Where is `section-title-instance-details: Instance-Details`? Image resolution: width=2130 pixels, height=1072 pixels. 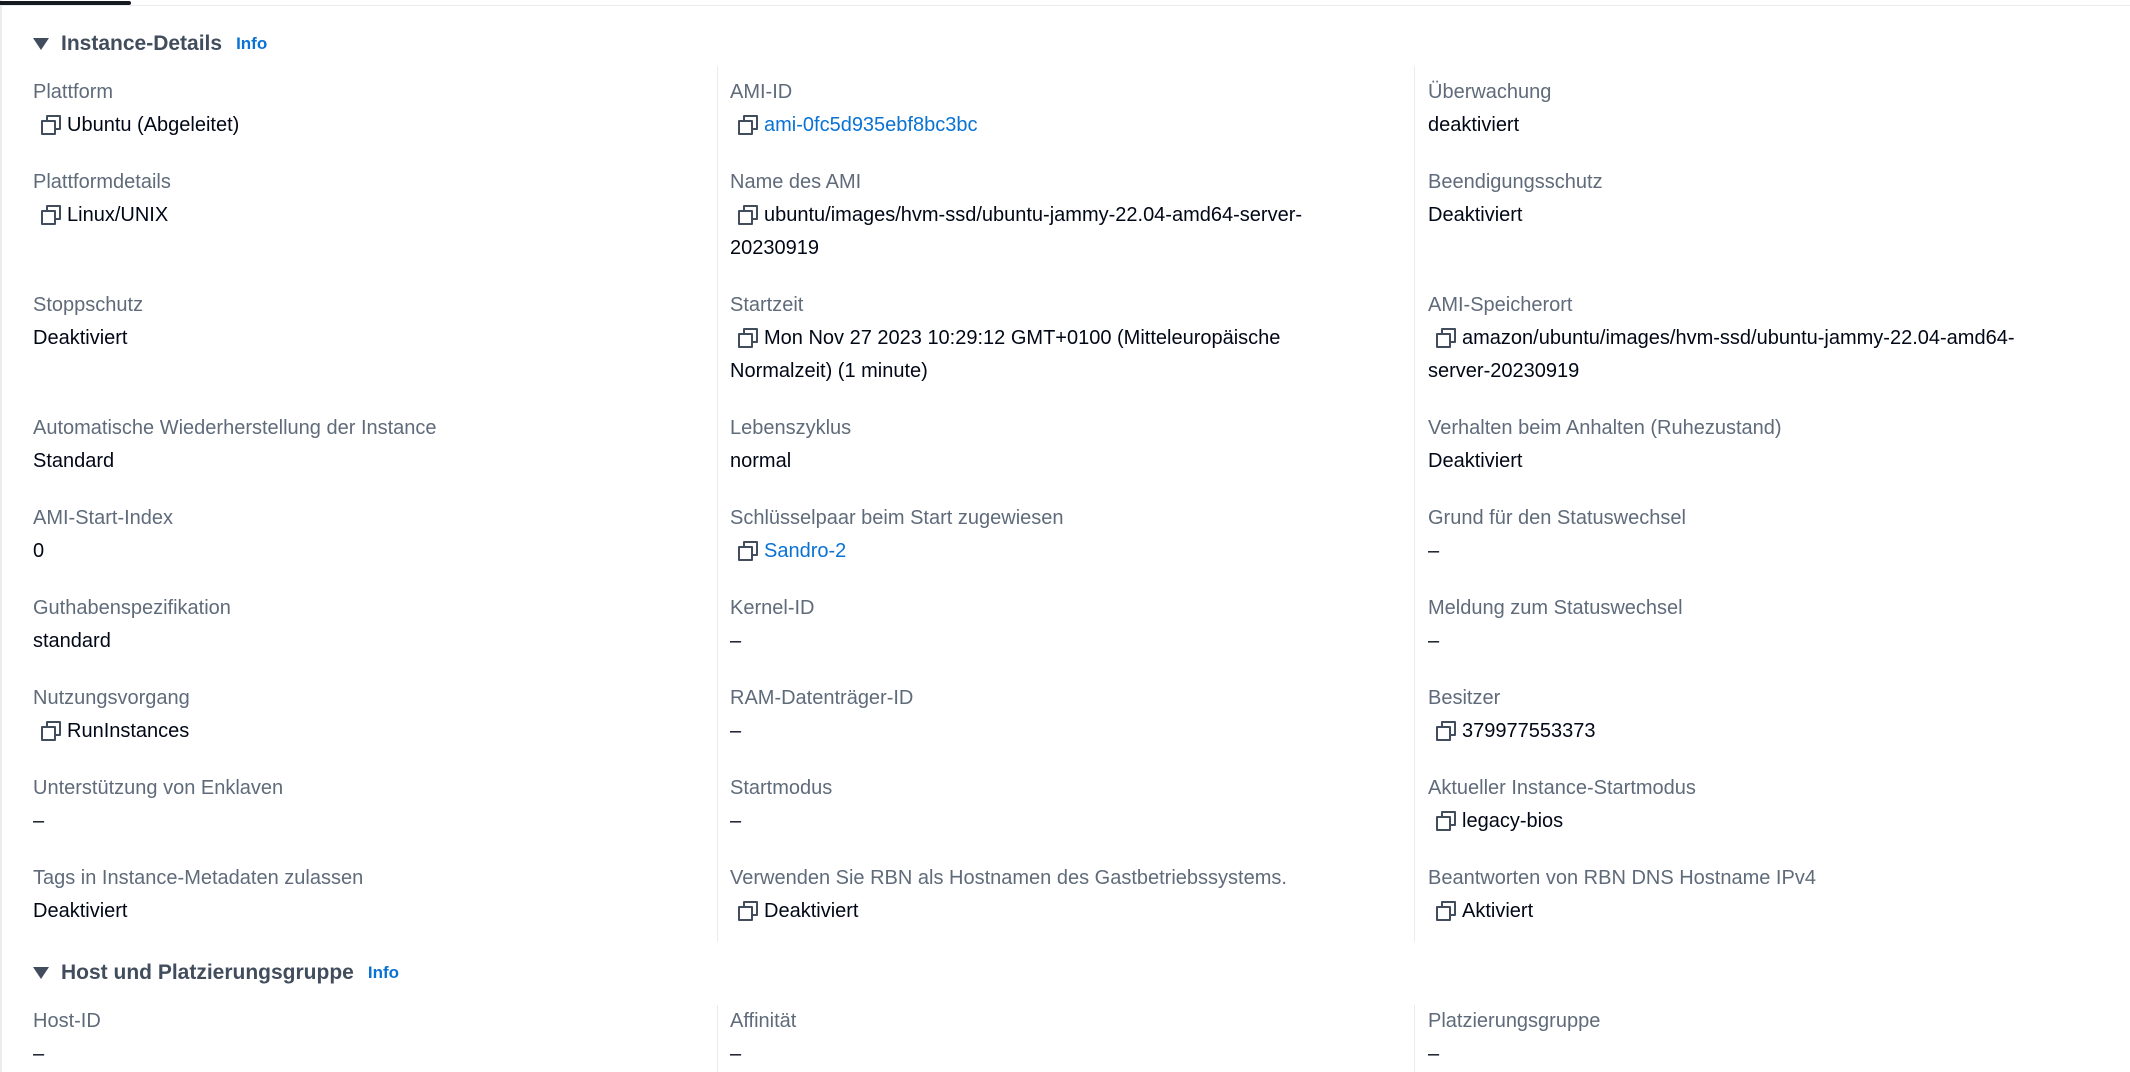
section-title-instance-details: Instance-Details is located at coordinates (141, 44).